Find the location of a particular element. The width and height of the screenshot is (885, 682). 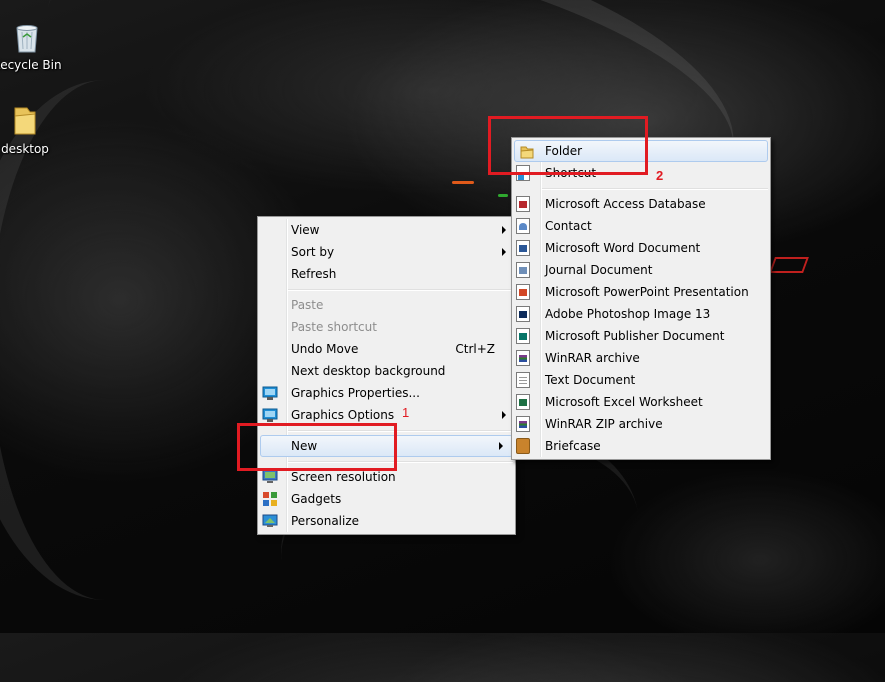

annotation-box-new is located at coordinates (317, 447).